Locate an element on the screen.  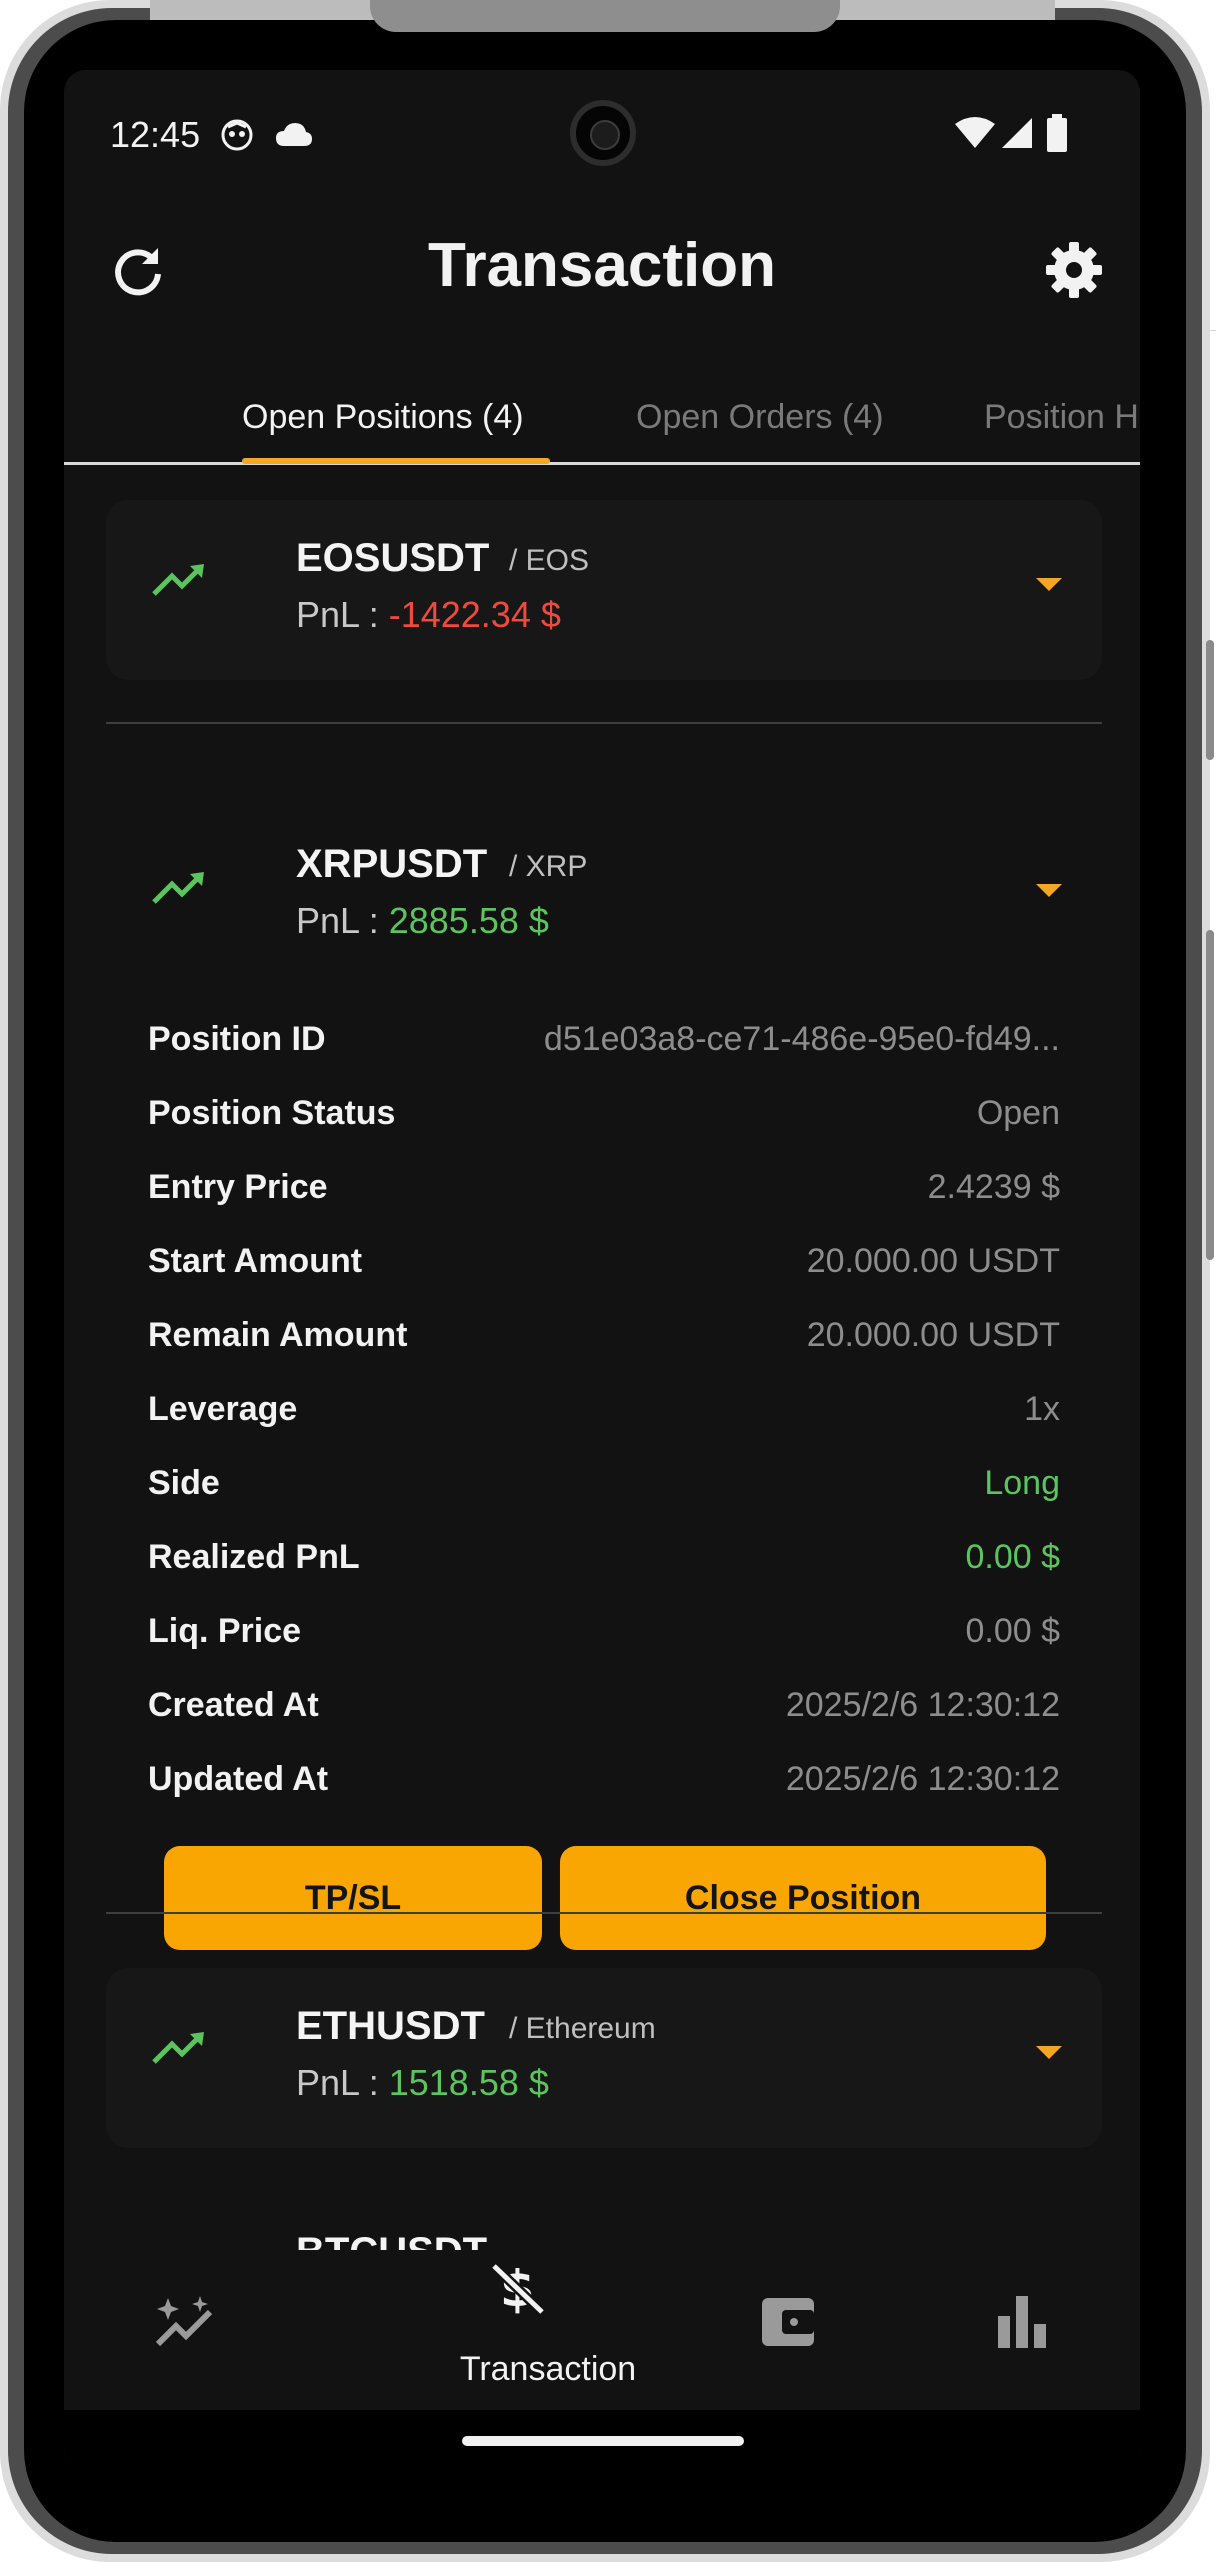
detail-label: Position ID is located at coordinates (237, 1039).